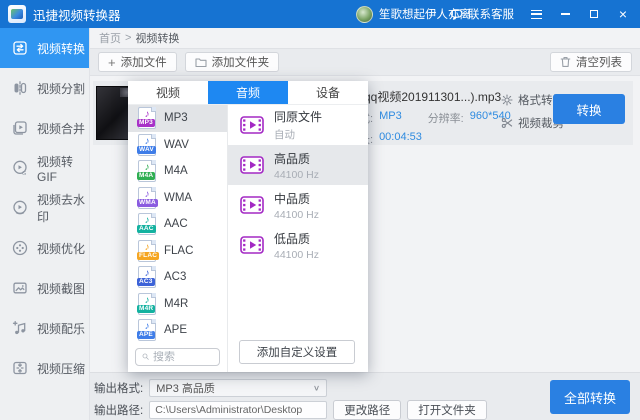 The height and width of the screenshot is (420, 640). What do you see at coordinates (594, 14) in the screenshot?
I see `maximize-icon` at bounding box center [594, 14].